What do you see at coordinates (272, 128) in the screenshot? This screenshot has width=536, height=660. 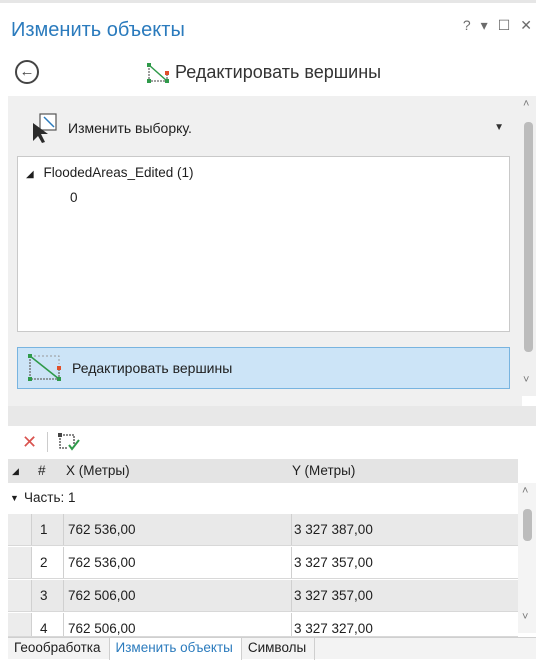 I see `change-selection-dropdown: Изменить выборку. ▼` at bounding box center [272, 128].